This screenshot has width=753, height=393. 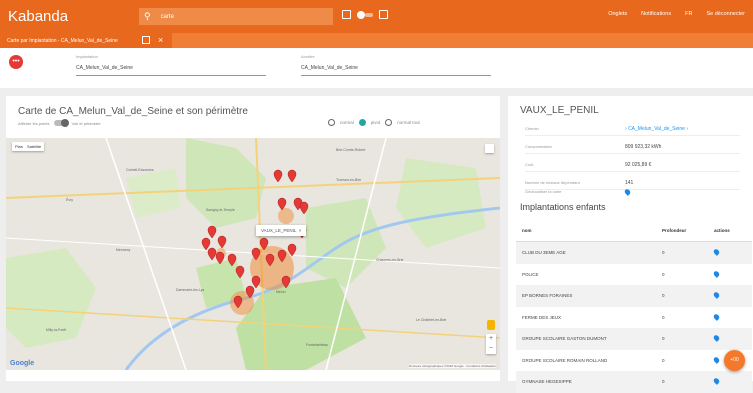 I want to click on mode-toggle, so click(x=365, y=14).